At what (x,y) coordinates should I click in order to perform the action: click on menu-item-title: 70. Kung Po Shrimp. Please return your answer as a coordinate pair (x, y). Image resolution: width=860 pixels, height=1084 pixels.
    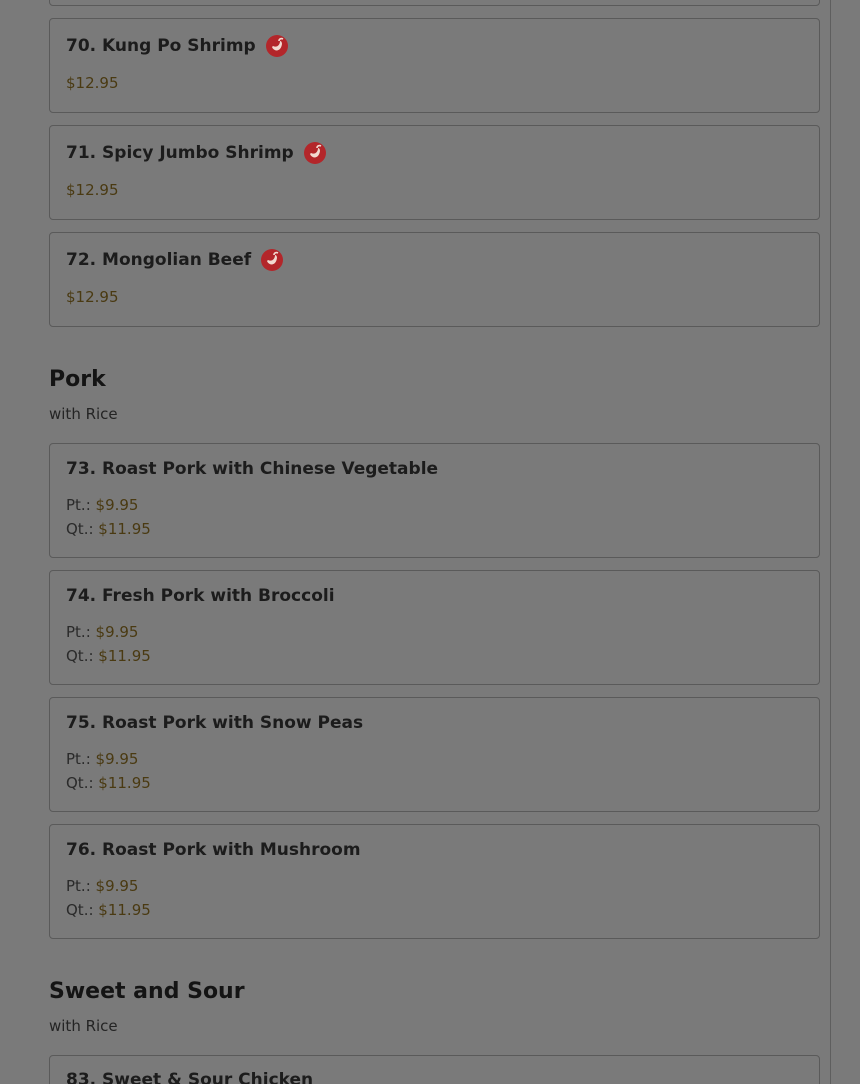
    Looking at the image, I should click on (177, 46).